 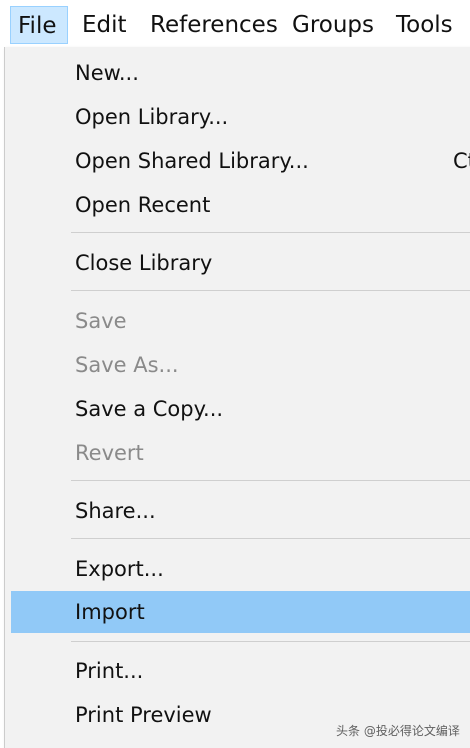 What do you see at coordinates (240, 263) in the screenshot?
I see `menu-item-close-library: Close Library` at bounding box center [240, 263].